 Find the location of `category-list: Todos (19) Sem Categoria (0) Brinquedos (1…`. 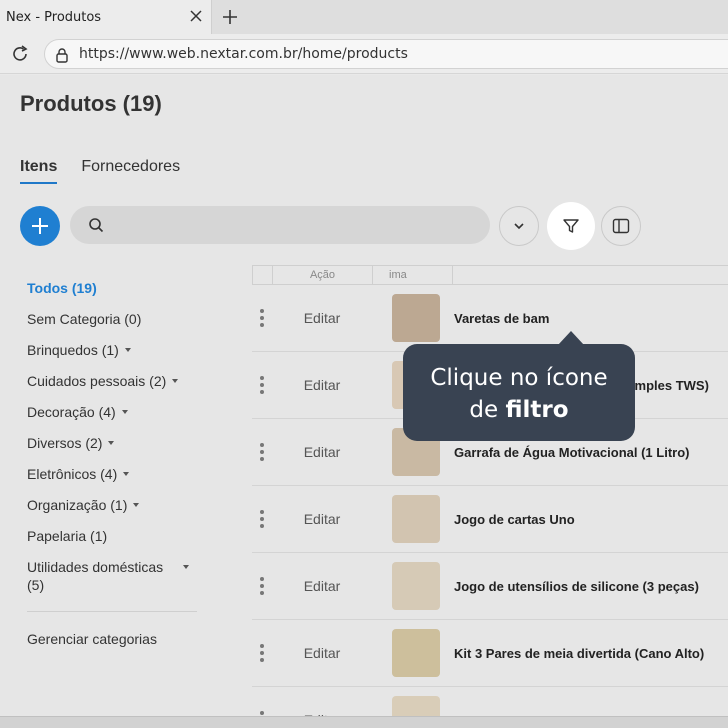

category-list: Todos (19) Sem Categoria (0) Brinquedos (1… is located at coordinates (112, 442).